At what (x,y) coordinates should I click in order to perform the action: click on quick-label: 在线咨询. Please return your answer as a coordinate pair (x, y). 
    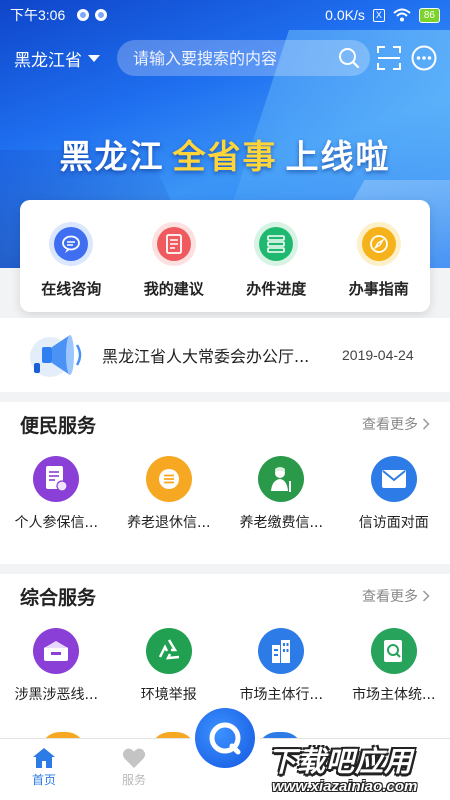
    Looking at the image, I should click on (71, 289).